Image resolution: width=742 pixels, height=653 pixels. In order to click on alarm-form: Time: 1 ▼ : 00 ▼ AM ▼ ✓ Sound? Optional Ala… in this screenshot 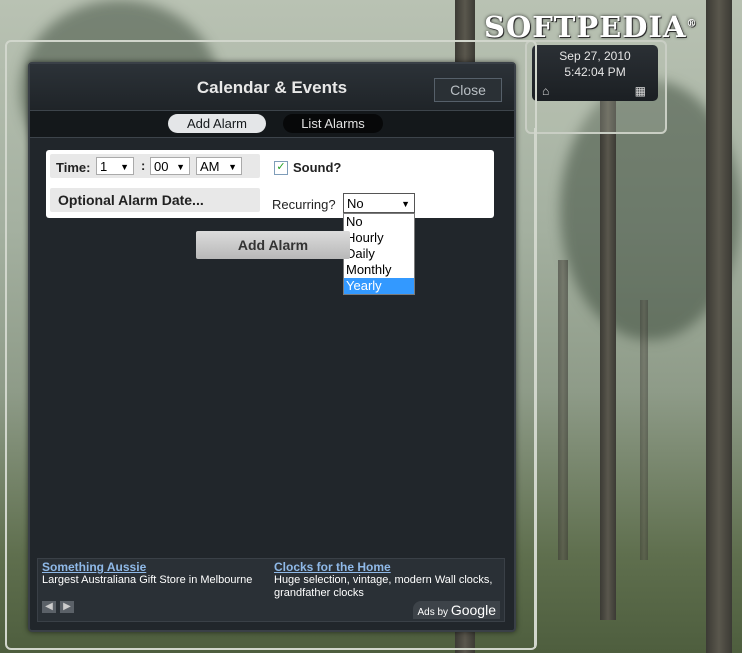, I will do `click(270, 222)`.